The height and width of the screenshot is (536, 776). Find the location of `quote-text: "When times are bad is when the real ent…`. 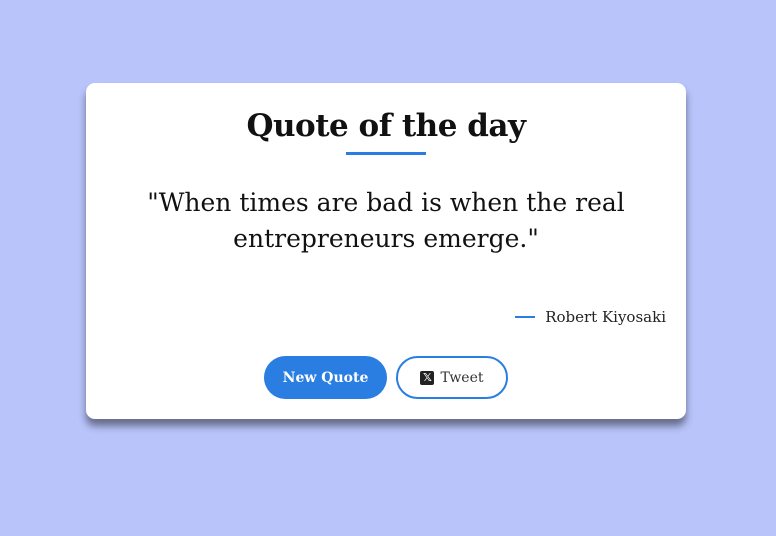

quote-text: "When times are bad is when the real ent… is located at coordinates (386, 220).